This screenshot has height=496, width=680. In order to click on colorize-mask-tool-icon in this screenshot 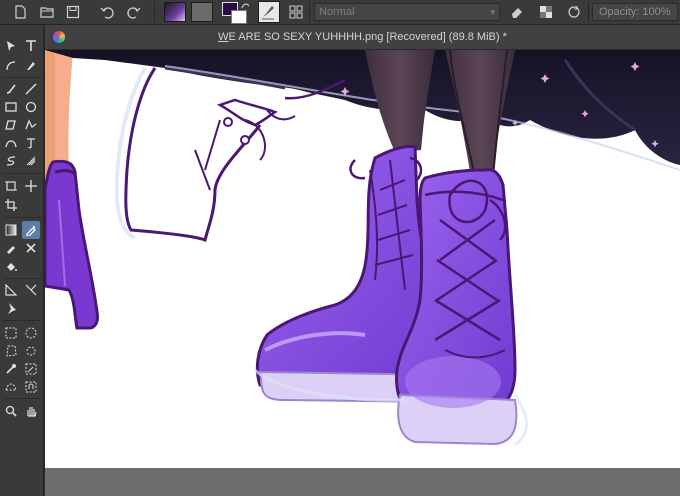, I will do `click(11, 248)`.